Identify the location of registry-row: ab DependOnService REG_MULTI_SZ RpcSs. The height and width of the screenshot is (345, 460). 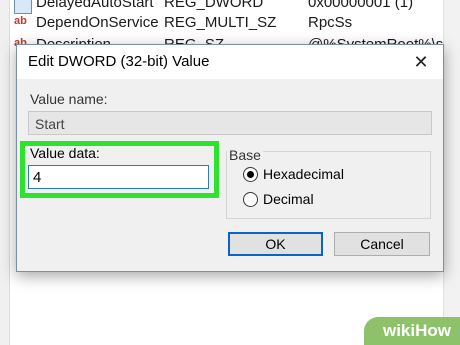
(237, 25).